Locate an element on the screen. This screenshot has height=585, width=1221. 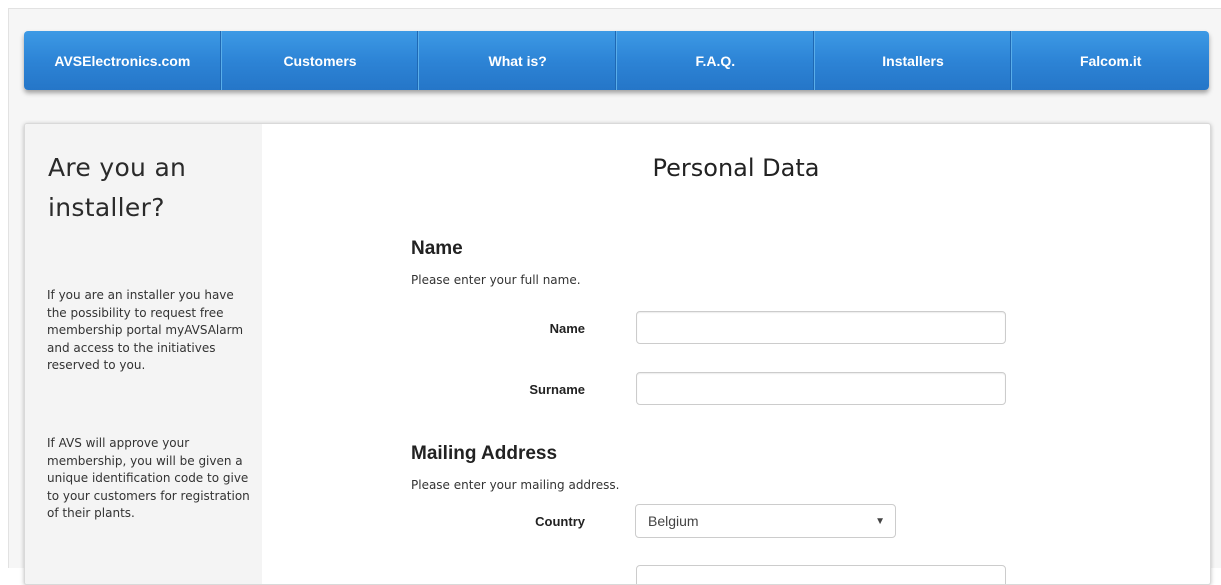
surname-input is located at coordinates (821, 388).